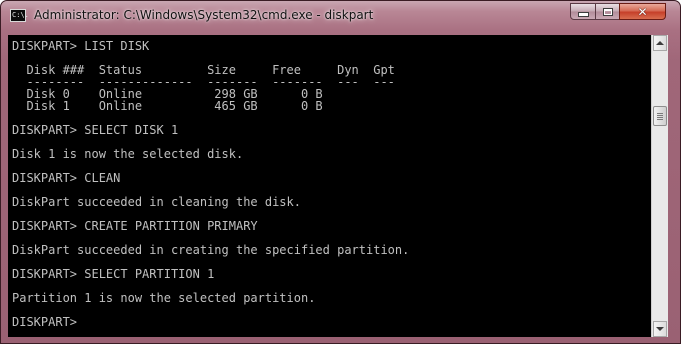 The width and height of the screenshot is (681, 344). Describe the element at coordinates (81, 46) in the screenshot. I see `console-line: DISKPART> LIST DISK` at that location.